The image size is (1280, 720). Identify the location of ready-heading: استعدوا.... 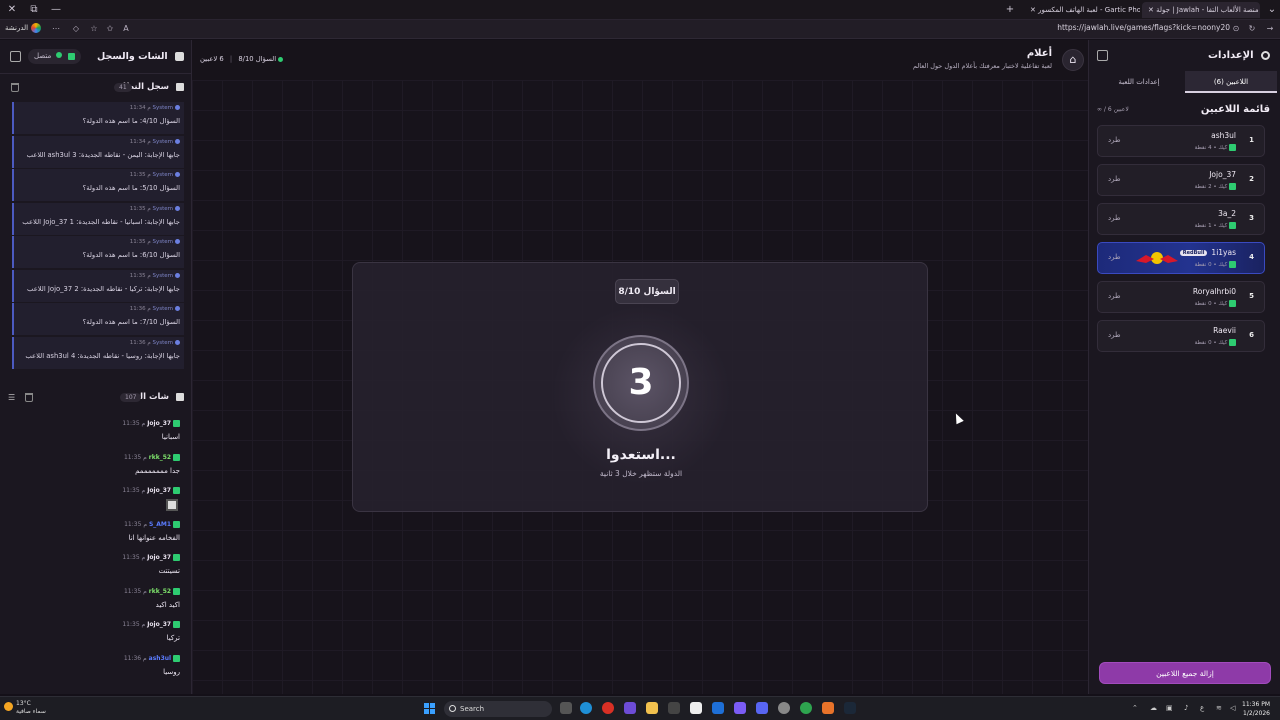
(641, 455).